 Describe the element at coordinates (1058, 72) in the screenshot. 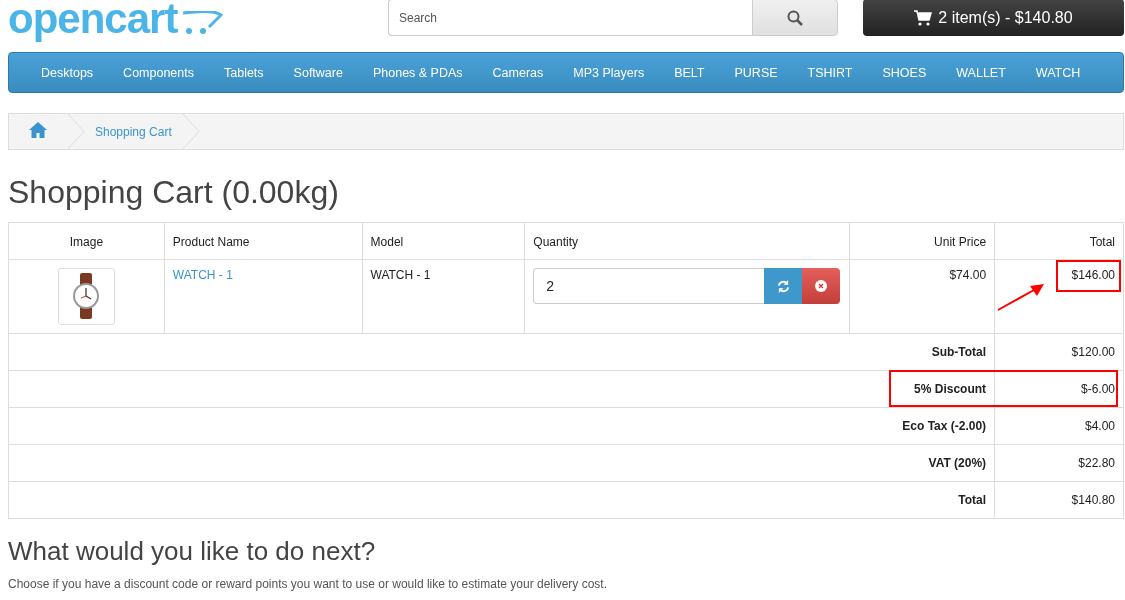

I see `menu-link: WATCH` at that location.